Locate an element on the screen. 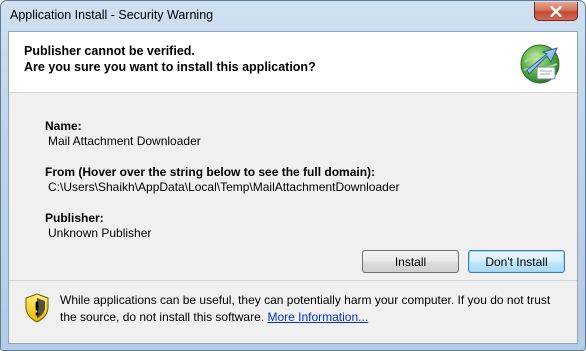  warning-shield-icon is located at coordinates (37, 308).